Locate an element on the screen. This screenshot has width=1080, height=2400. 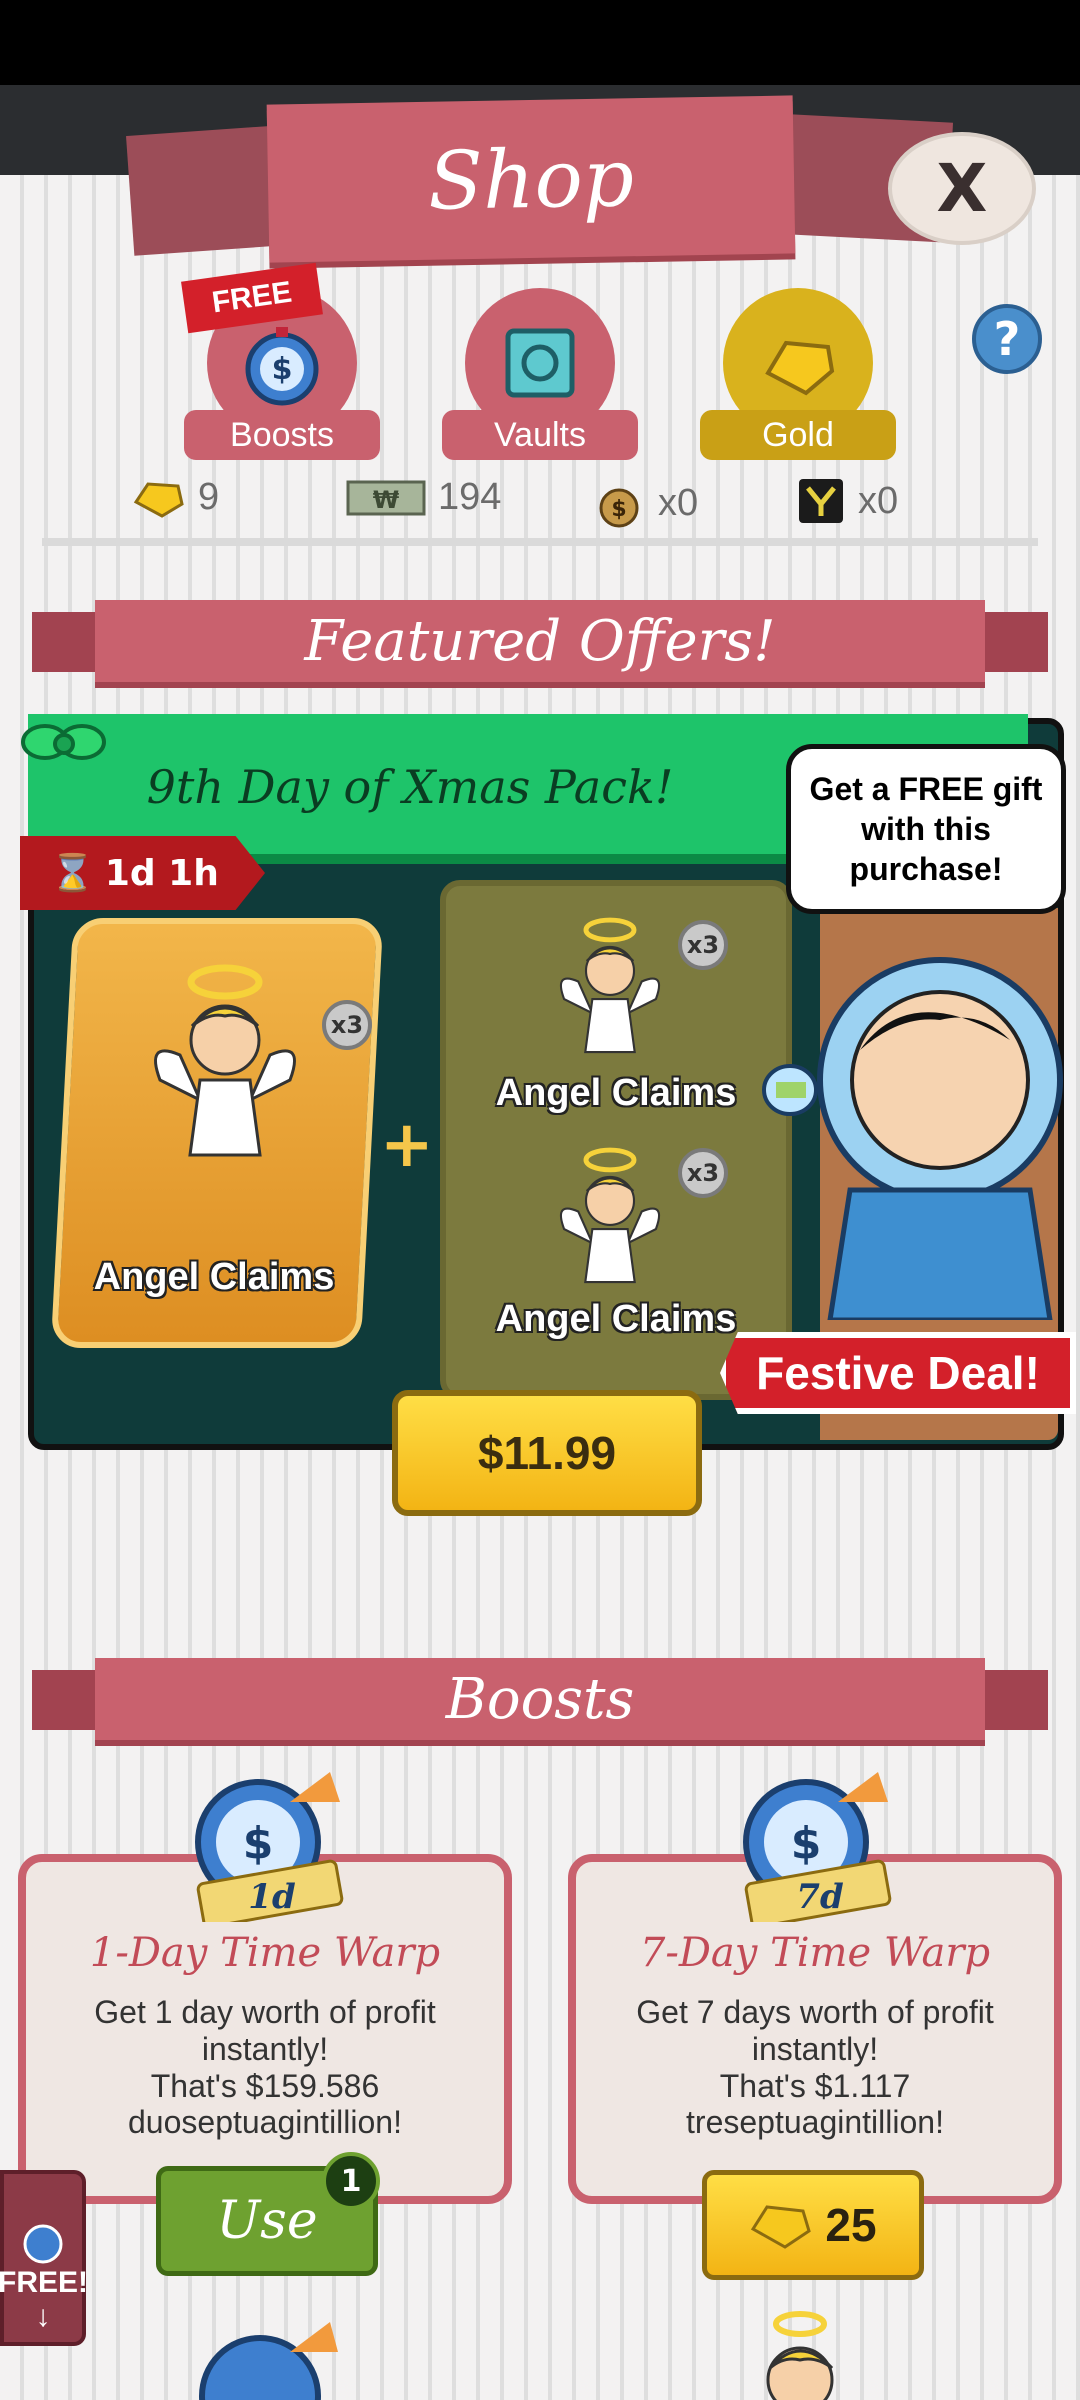
main-item-label: Angel Claims is located at coordinates (214, 1277).